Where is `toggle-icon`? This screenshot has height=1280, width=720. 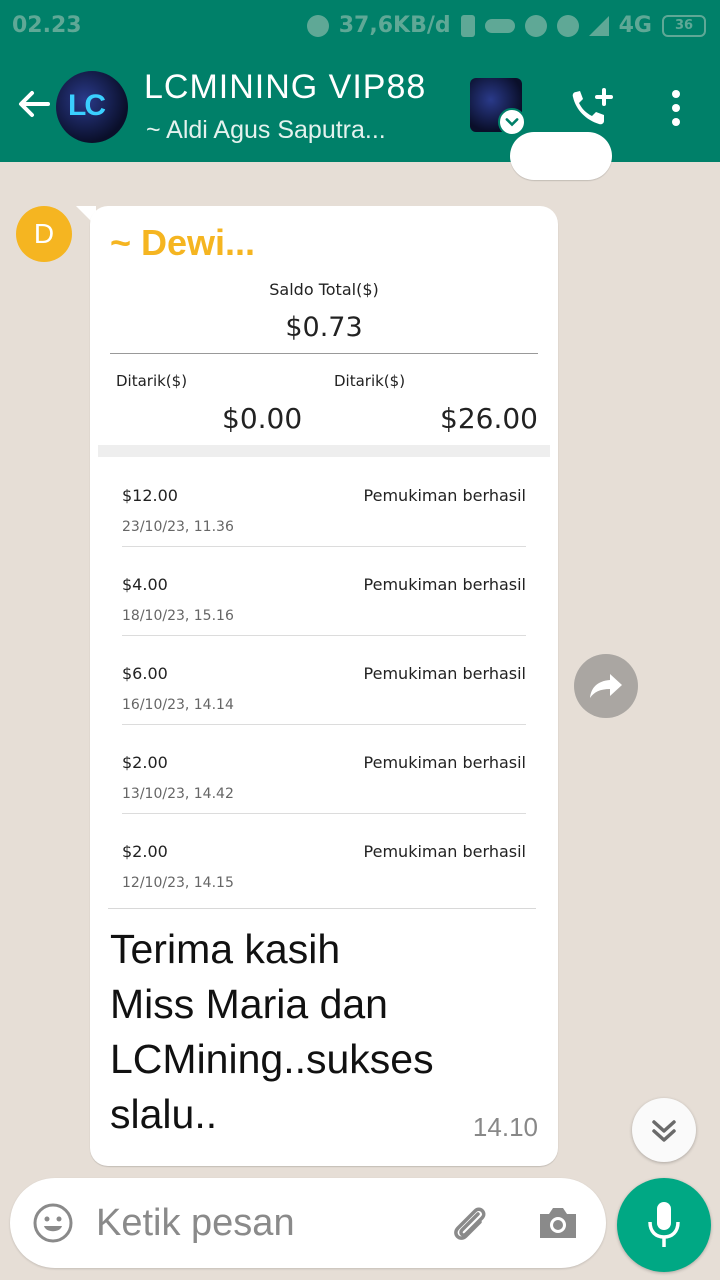 toggle-icon is located at coordinates (499, 25).